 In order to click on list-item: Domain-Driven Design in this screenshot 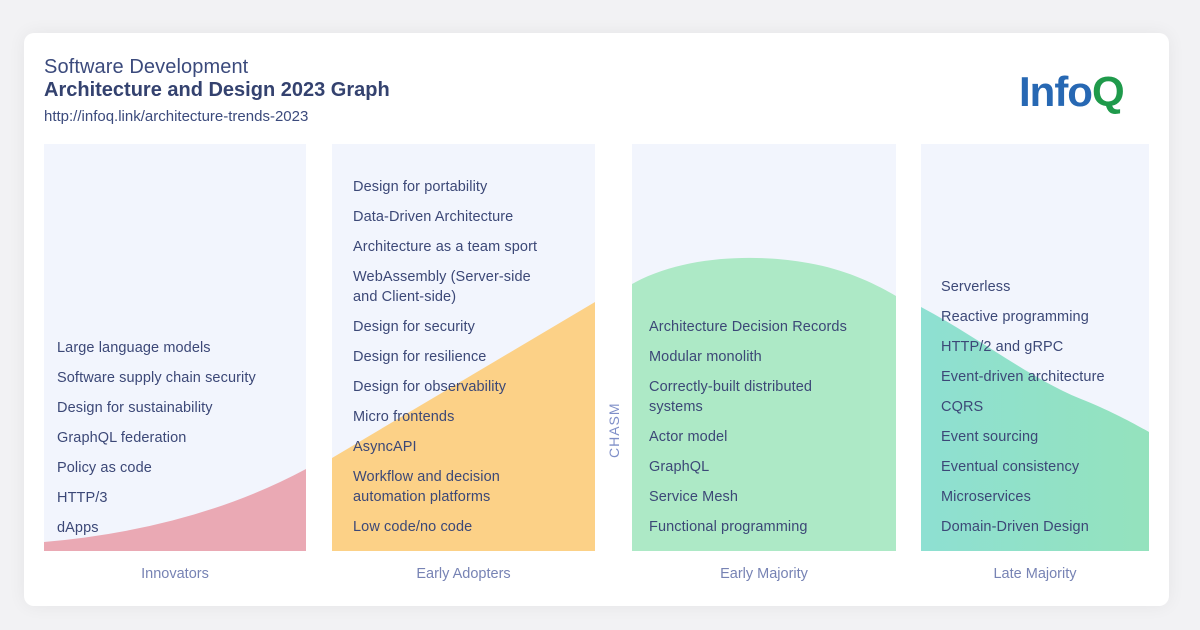, I will do `click(1015, 527)`.